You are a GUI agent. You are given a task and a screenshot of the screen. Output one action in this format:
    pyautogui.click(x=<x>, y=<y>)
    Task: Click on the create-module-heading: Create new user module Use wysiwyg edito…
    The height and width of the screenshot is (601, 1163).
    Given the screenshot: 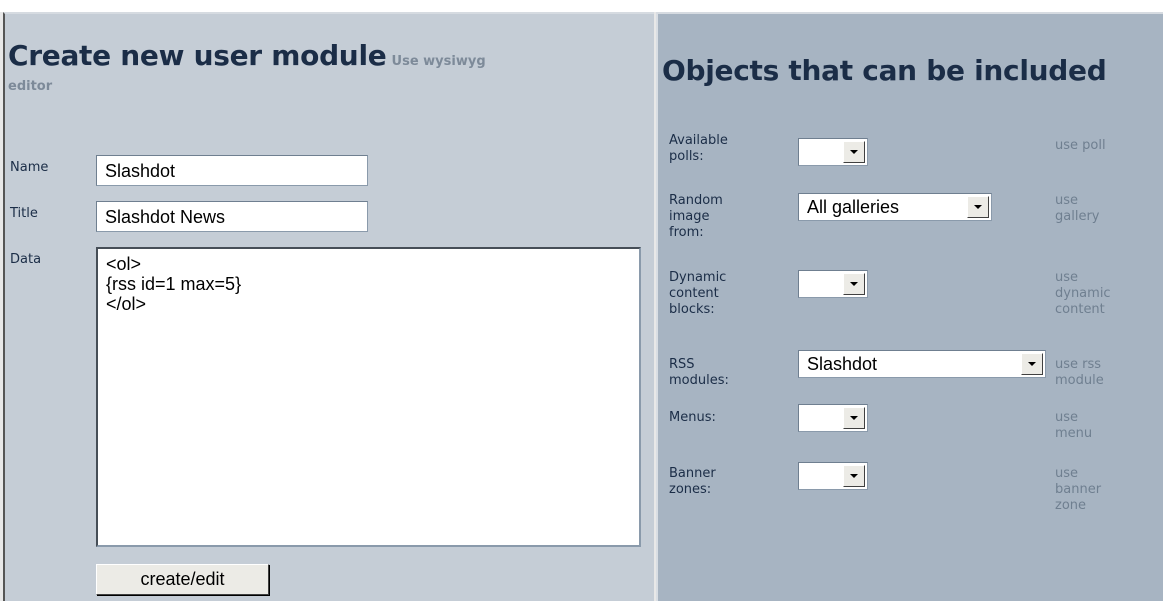 What is the action you would take?
    pyautogui.click(x=318, y=66)
    